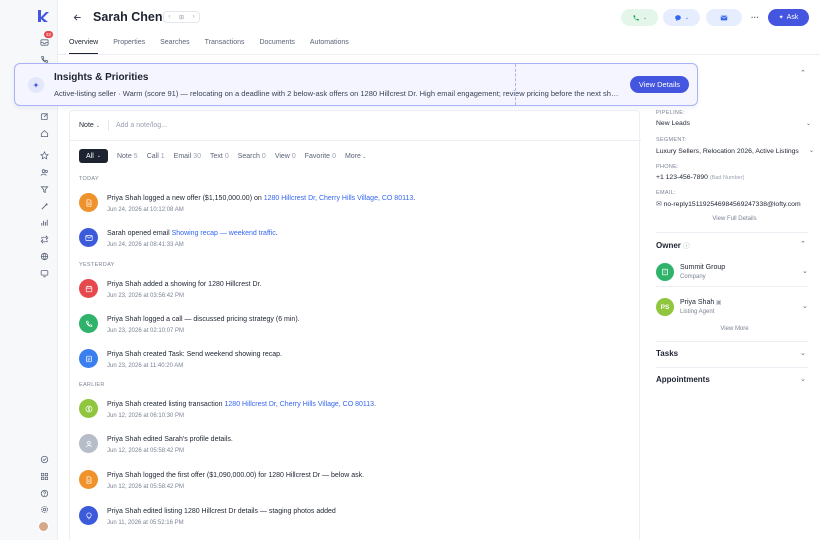 Image resolution: width=820 pixels, height=540 pixels. Describe the element at coordinates (681, 17) in the screenshot. I see `message-button: ⌄` at that location.